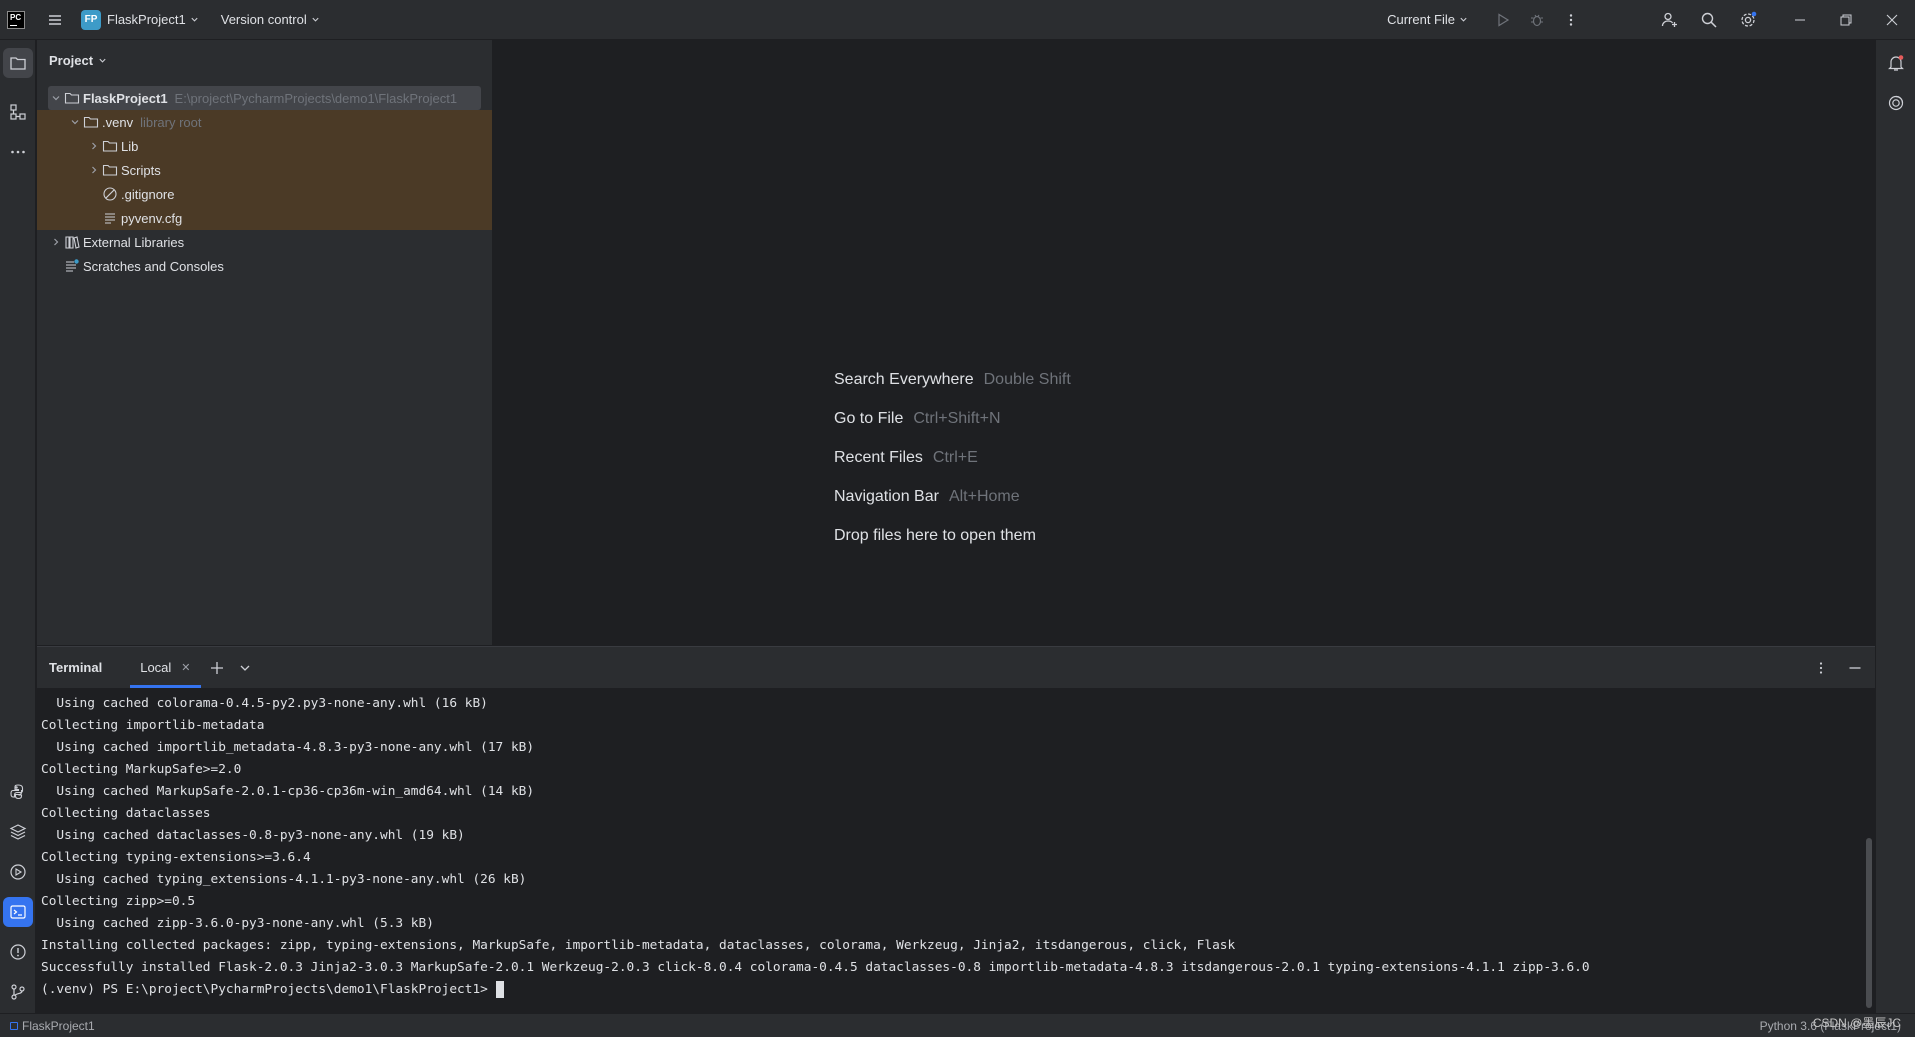 Image resolution: width=1915 pixels, height=1037 pixels. What do you see at coordinates (148, 194) in the screenshot?
I see `tree-label: .gitignore` at bounding box center [148, 194].